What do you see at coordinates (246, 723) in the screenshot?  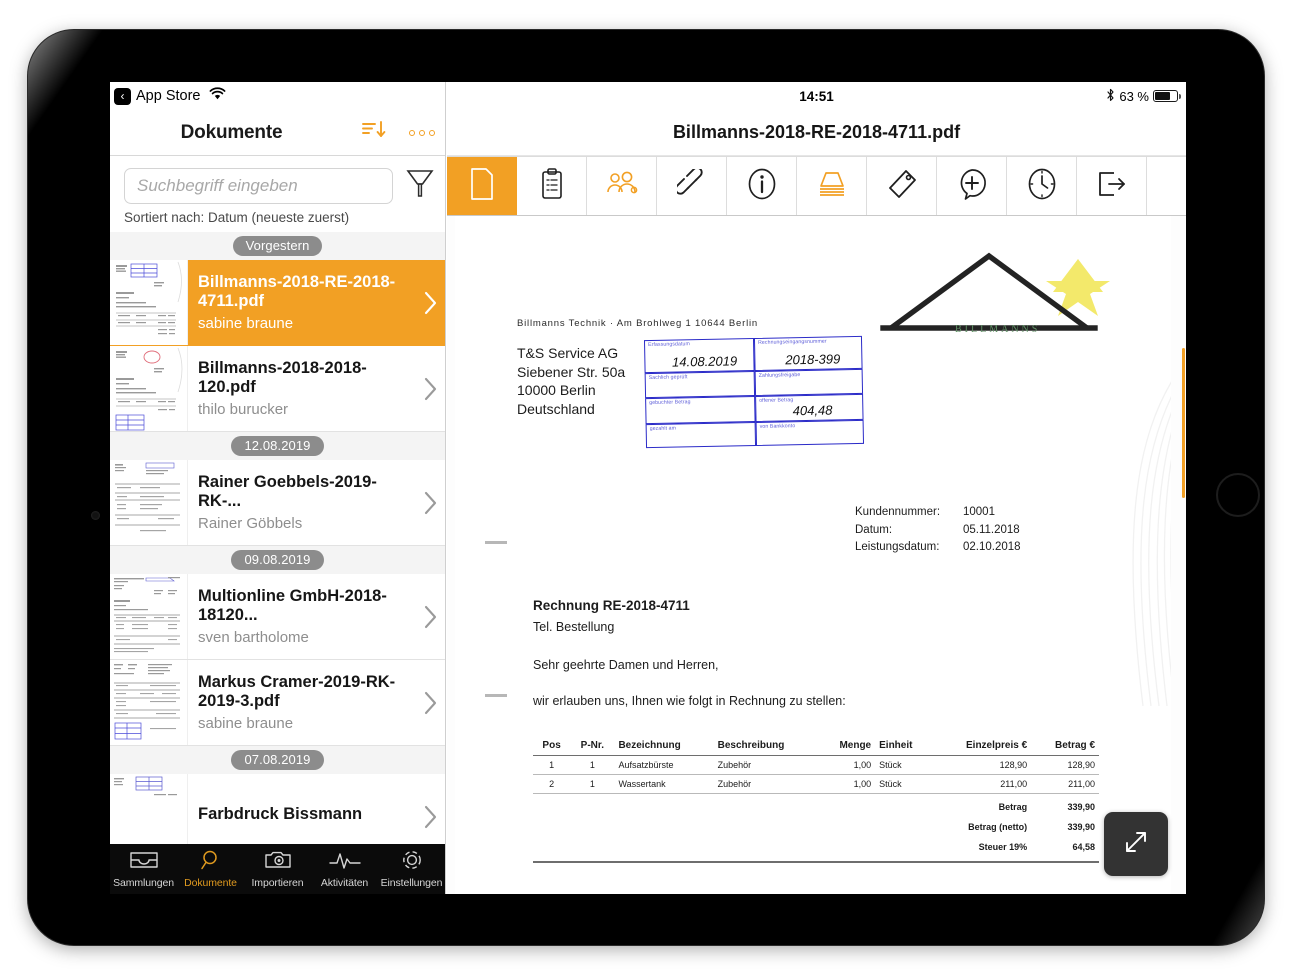 I see `document-author: sabine braune` at bounding box center [246, 723].